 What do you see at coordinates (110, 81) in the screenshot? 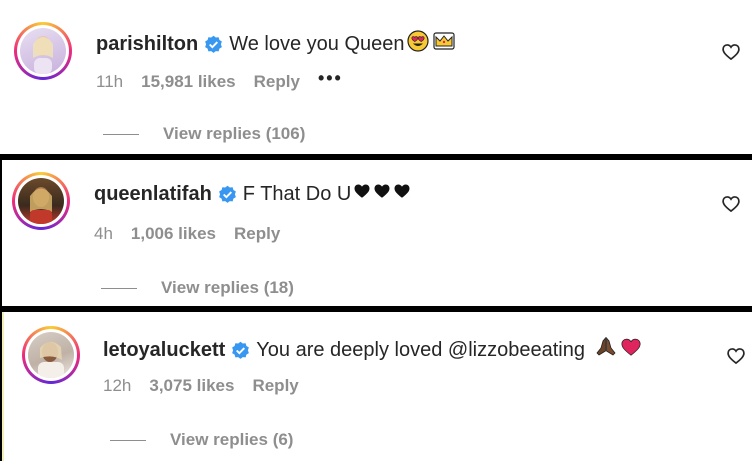
I see `comment-time: 11h` at bounding box center [110, 81].